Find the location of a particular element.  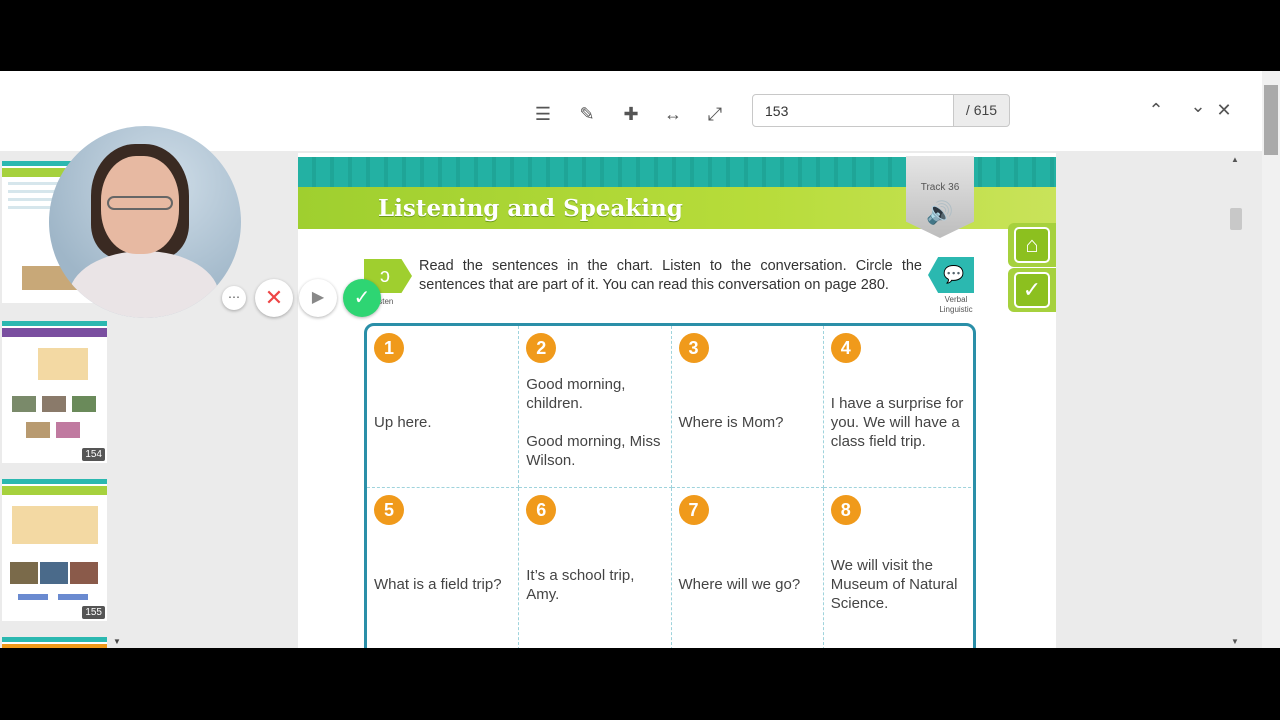

document-scrollbar: ▲ ▼ is located at coordinates (1237, 399).